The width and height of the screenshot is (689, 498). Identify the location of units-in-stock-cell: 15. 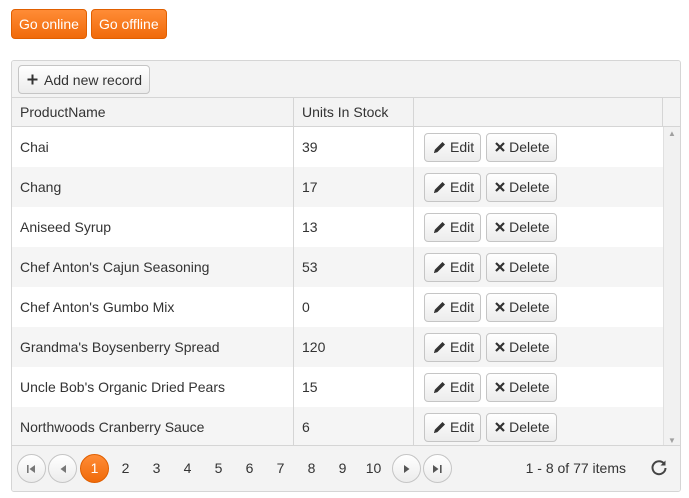
(354, 387).